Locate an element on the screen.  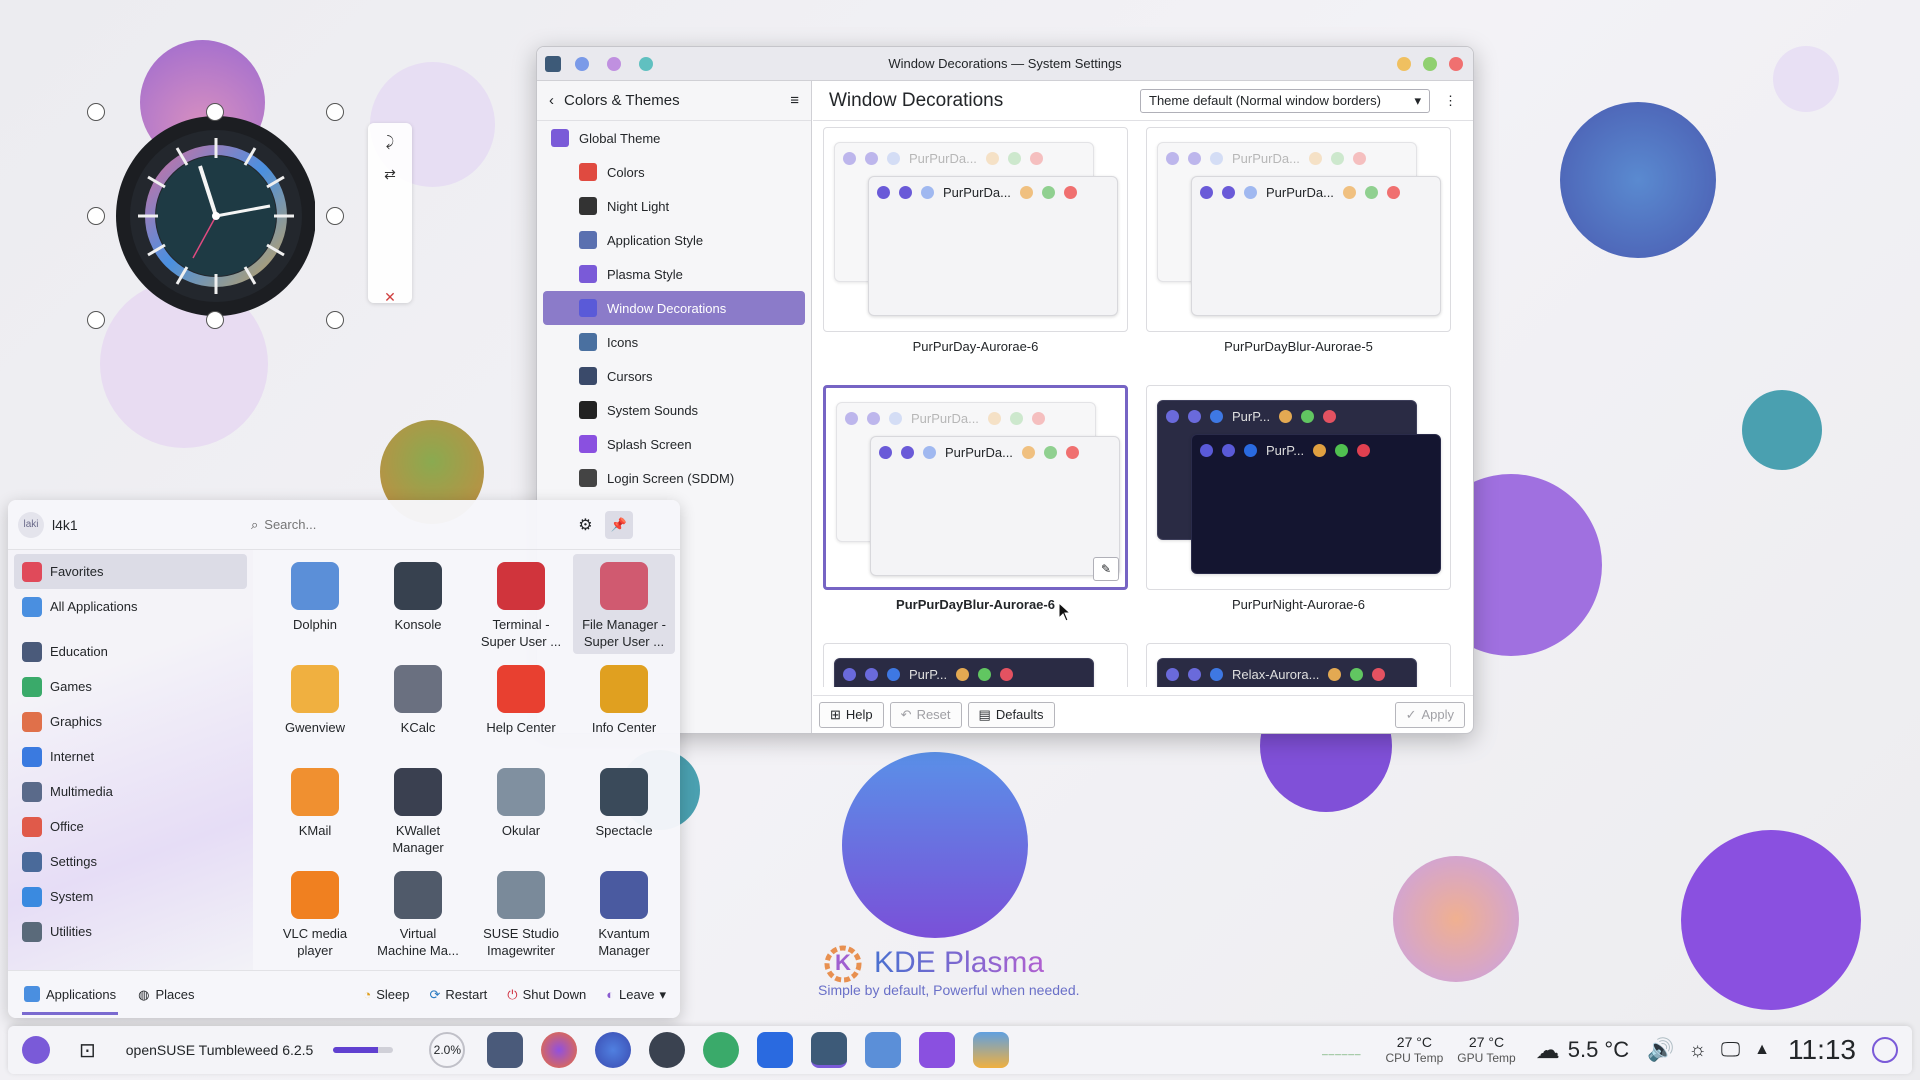
app-kcalc: KCalc is located at coordinates (418, 707).